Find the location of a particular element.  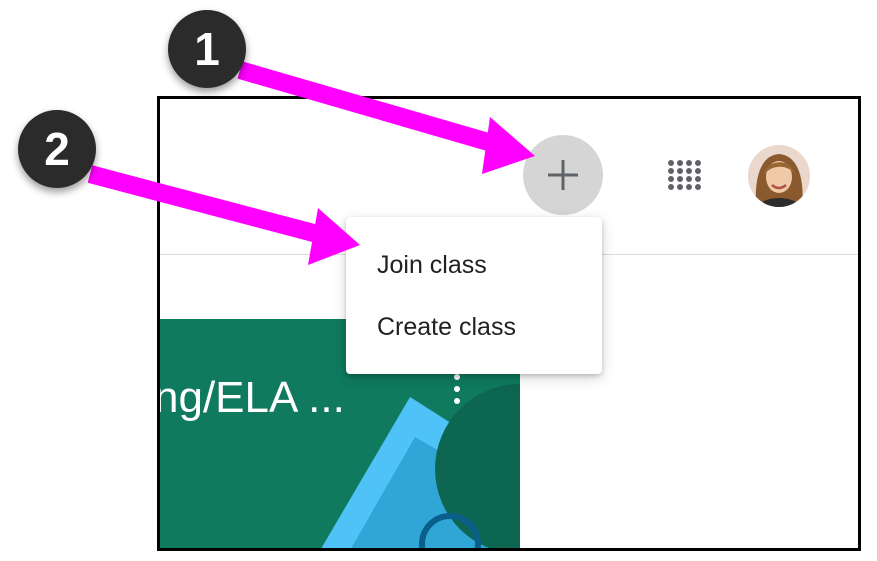

step-badge-2-number: 2 is located at coordinates (57, 149).